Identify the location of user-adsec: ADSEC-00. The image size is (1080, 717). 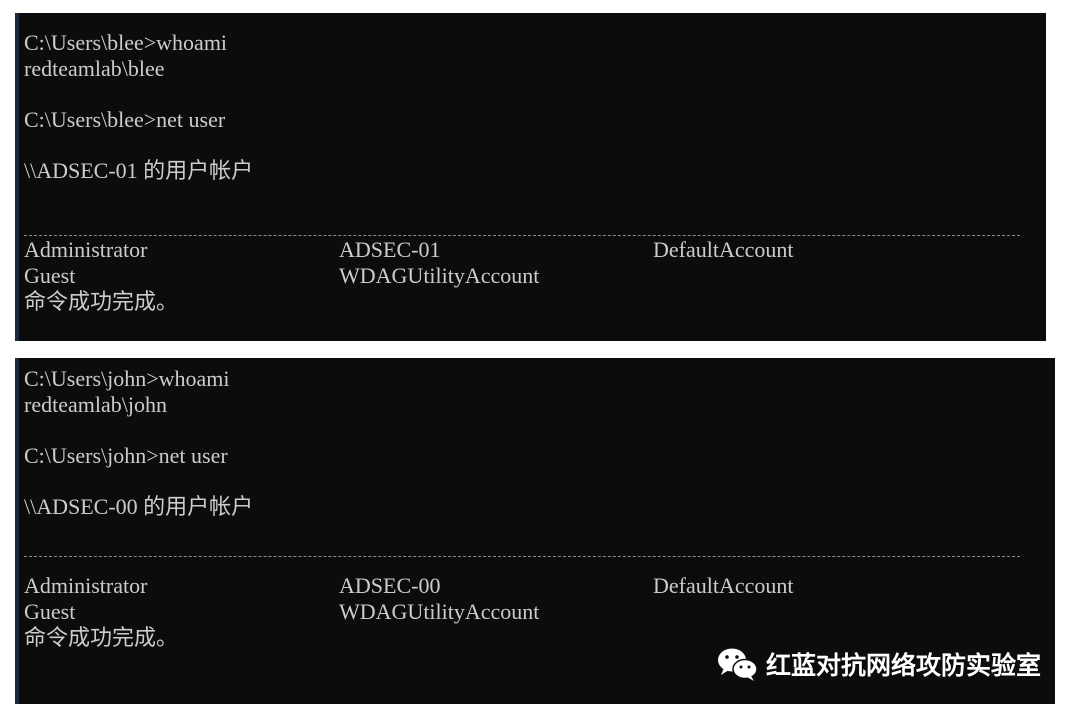
(390, 585).